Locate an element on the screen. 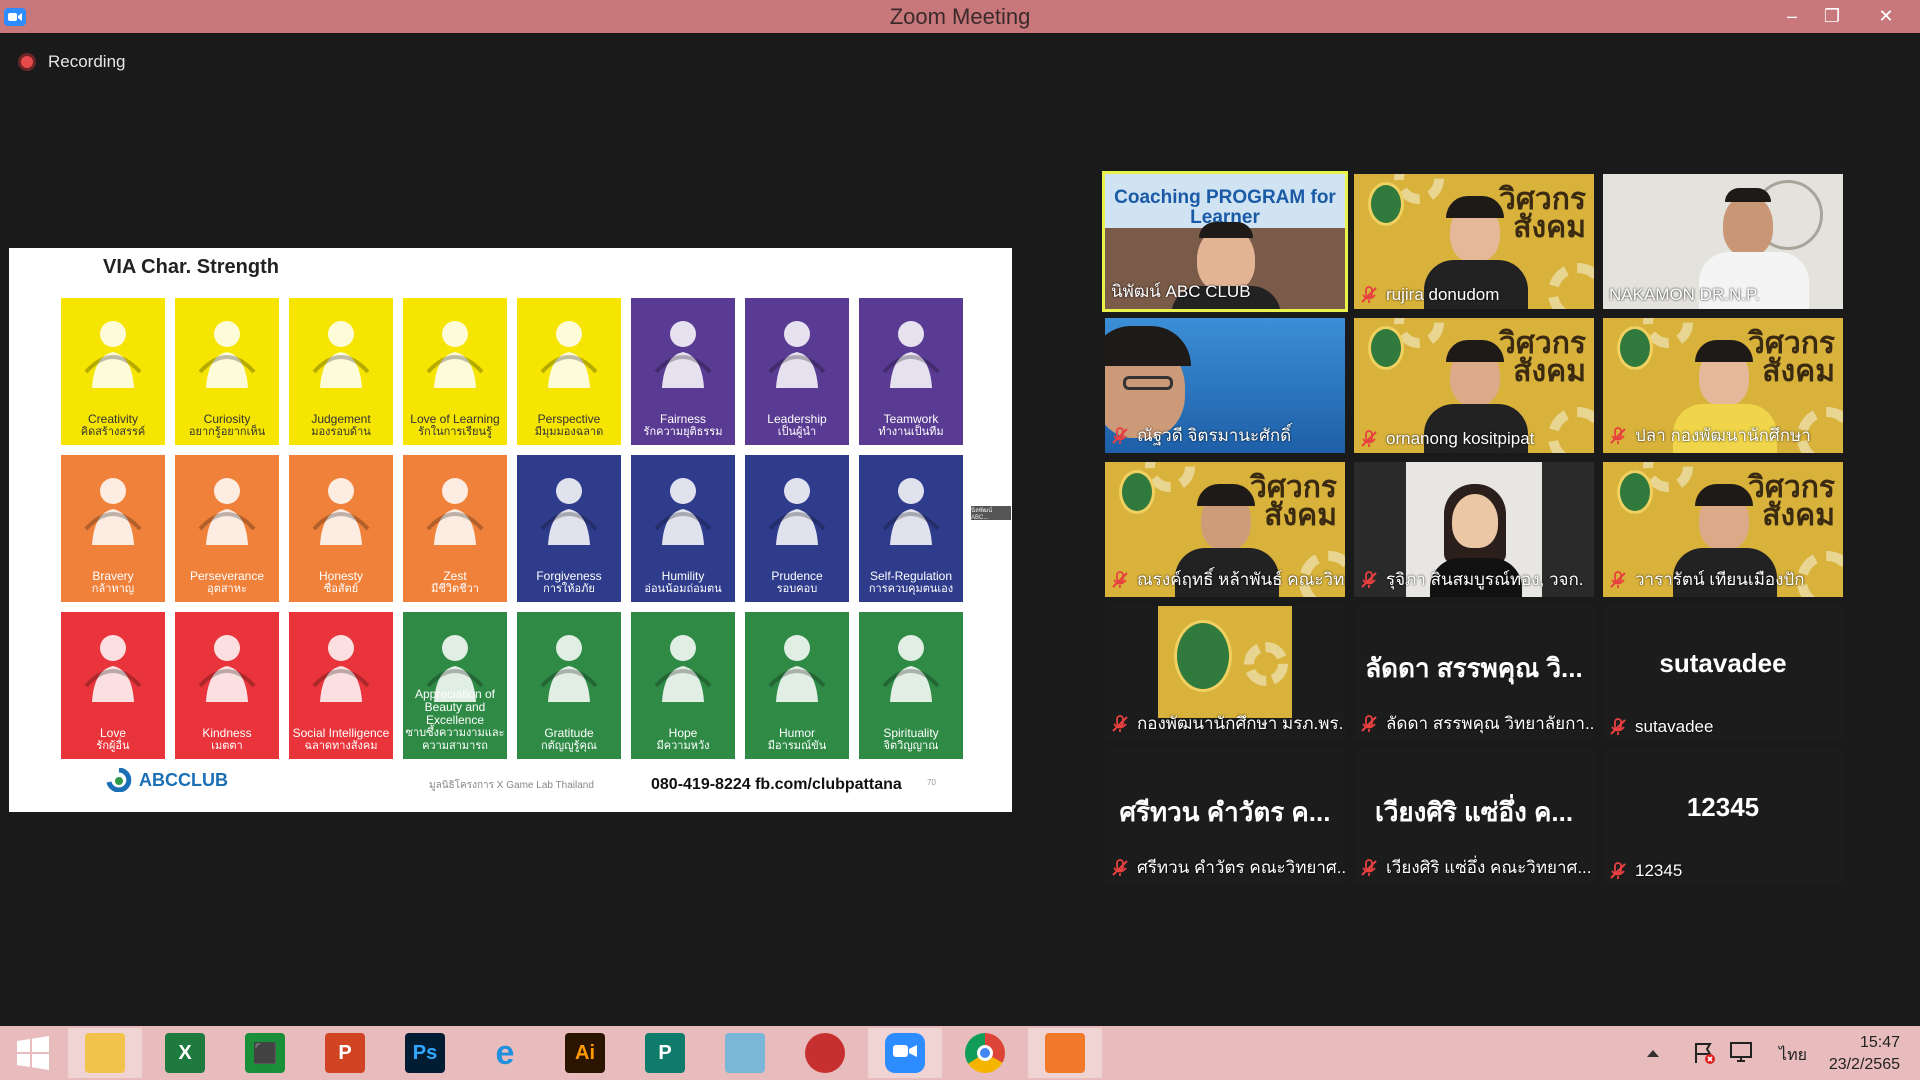  windows-icon is located at coordinates (33, 1053).